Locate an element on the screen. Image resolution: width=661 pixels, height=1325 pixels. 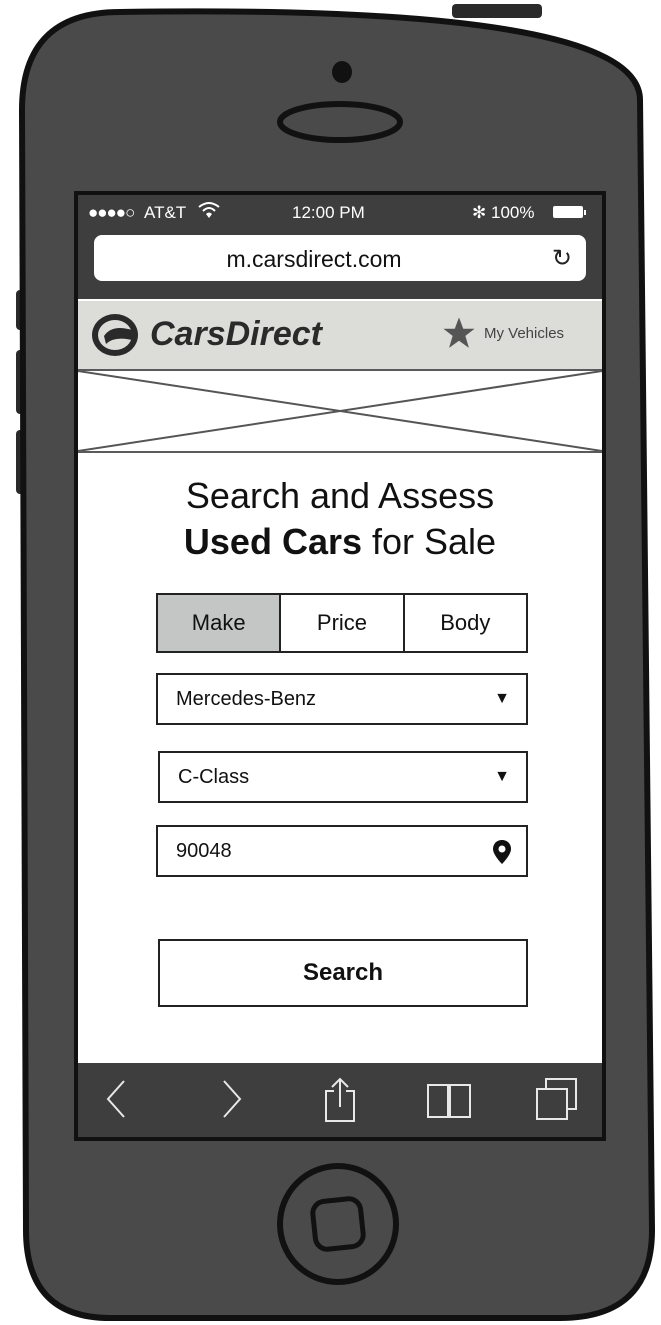
my-vehicles-link: My Vehicles is located at coordinates (503, 333).